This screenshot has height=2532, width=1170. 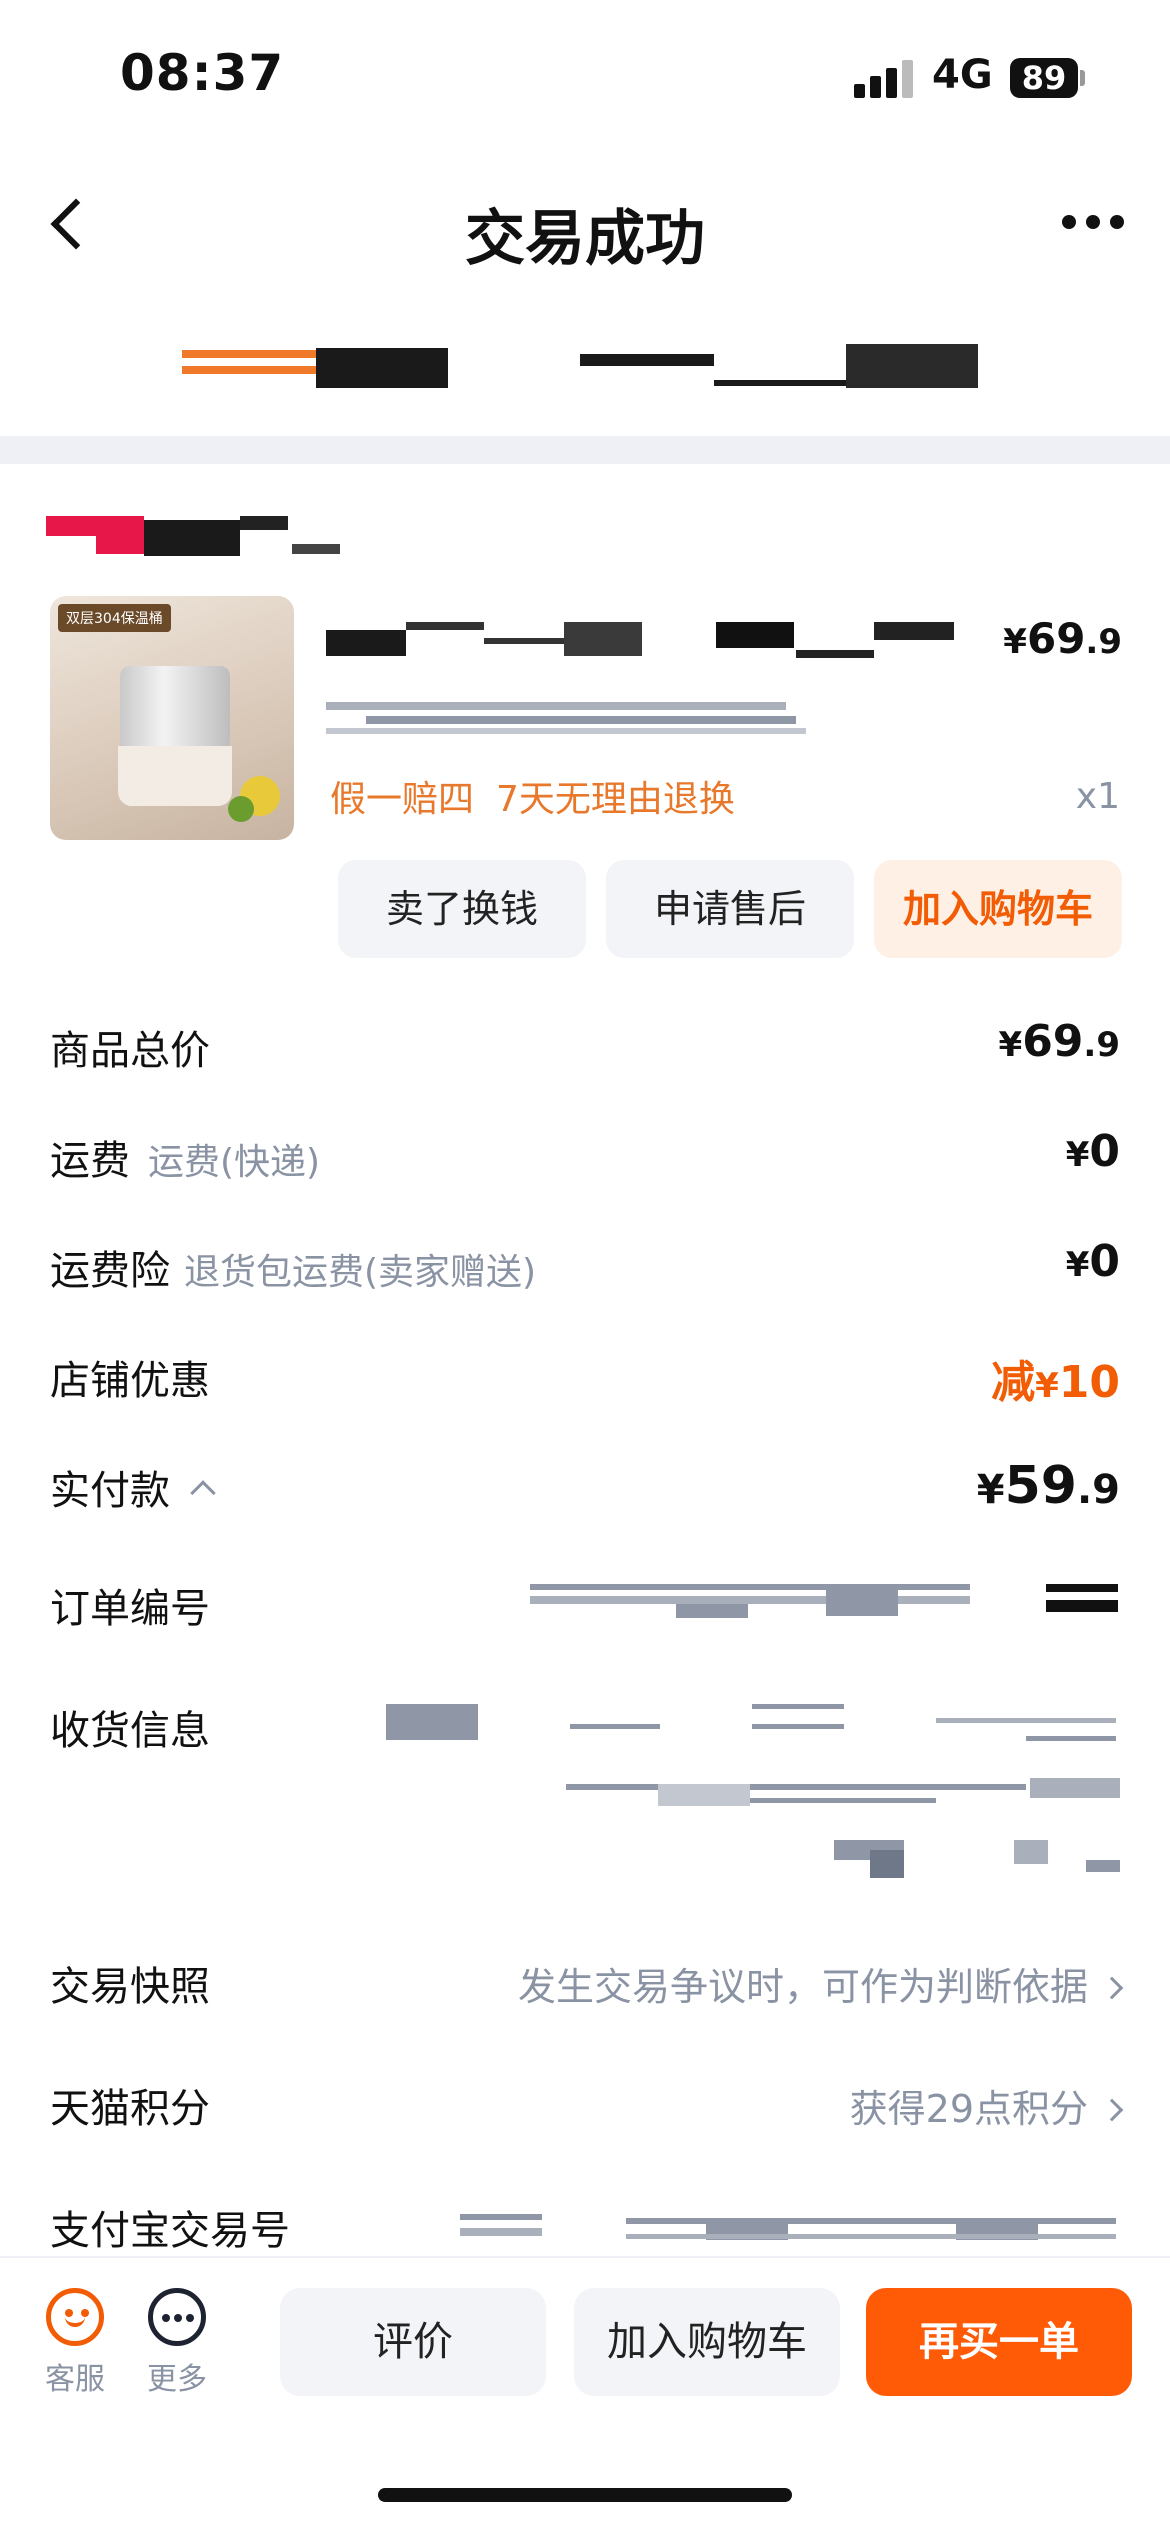 I want to click on freight-sub: 运费(快递), so click(x=234, y=1162).